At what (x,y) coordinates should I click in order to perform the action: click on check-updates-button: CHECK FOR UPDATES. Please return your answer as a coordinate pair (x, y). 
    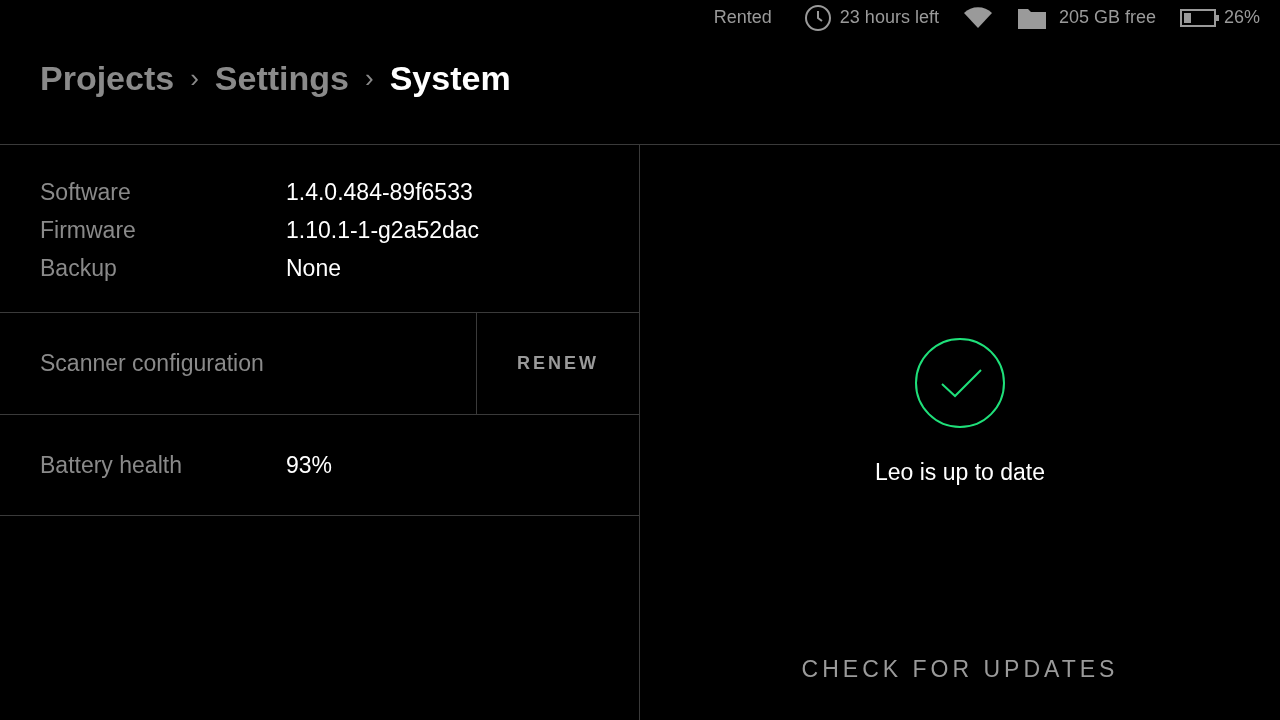
    Looking at the image, I should click on (960, 668).